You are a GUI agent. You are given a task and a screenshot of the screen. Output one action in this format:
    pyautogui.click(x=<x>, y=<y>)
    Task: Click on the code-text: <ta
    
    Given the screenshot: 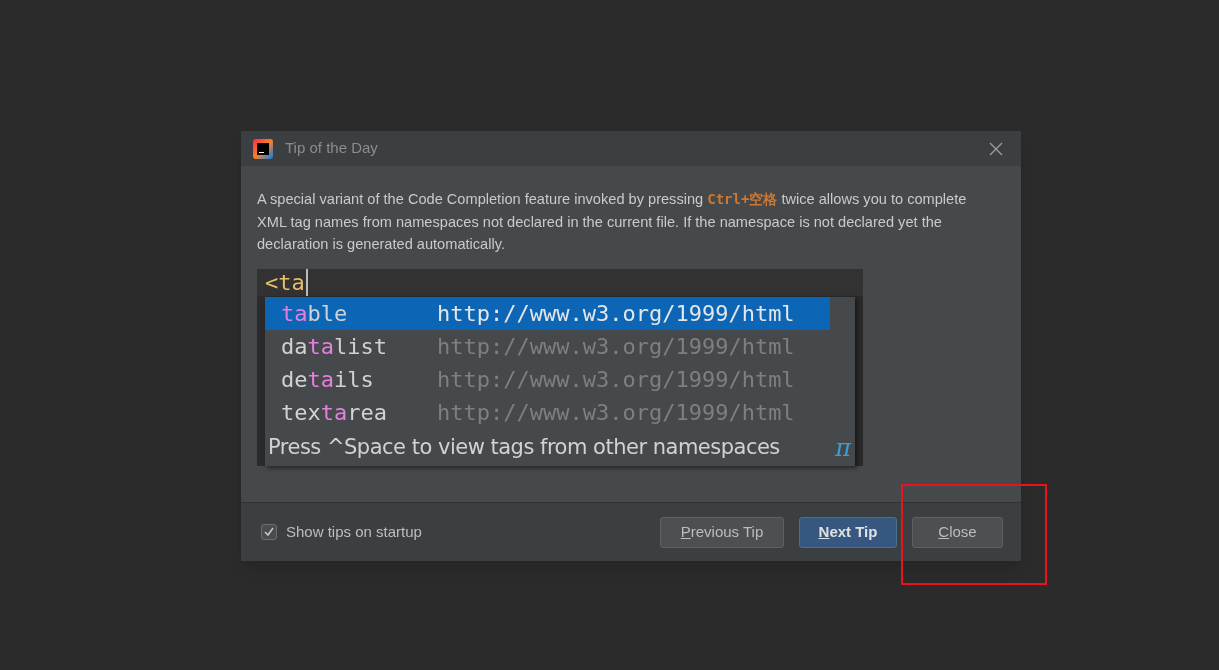 What is the action you would take?
    pyautogui.click(x=286, y=282)
    